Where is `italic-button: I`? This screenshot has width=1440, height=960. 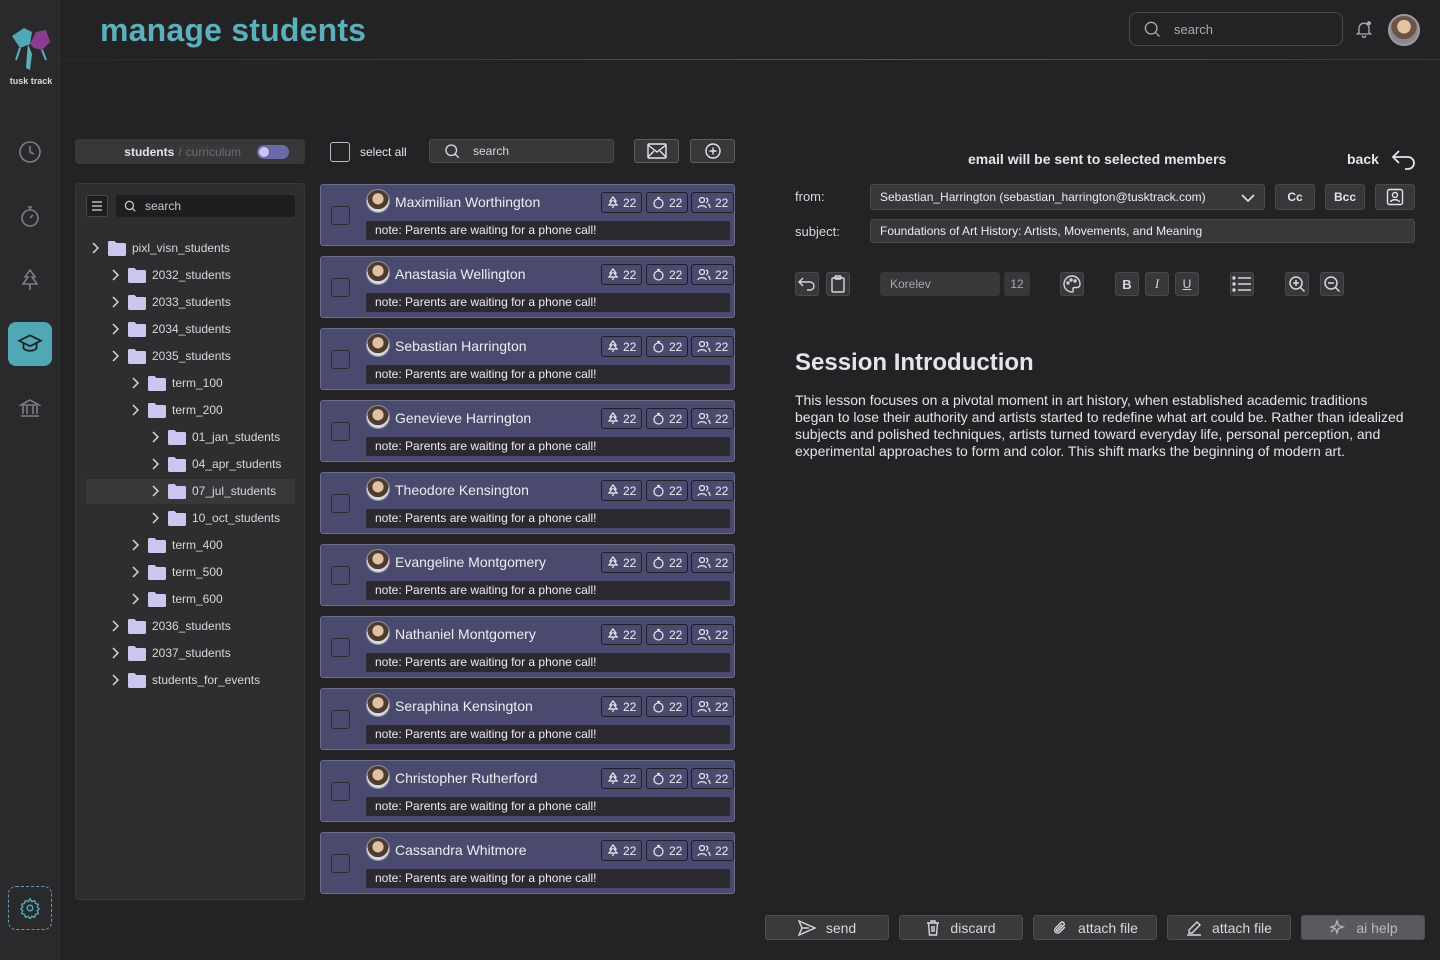
italic-button: I is located at coordinates (1157, 284).